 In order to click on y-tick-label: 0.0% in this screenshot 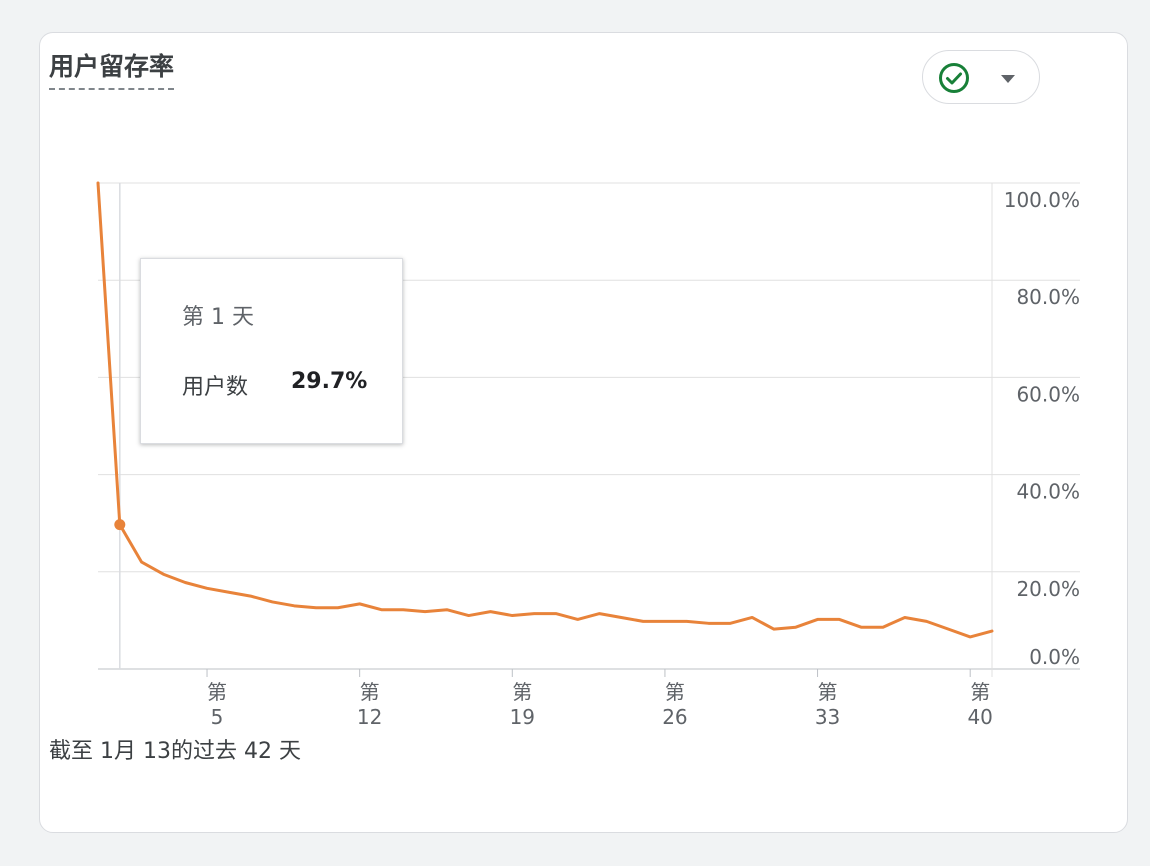, I will do `click(1054, 657)`.